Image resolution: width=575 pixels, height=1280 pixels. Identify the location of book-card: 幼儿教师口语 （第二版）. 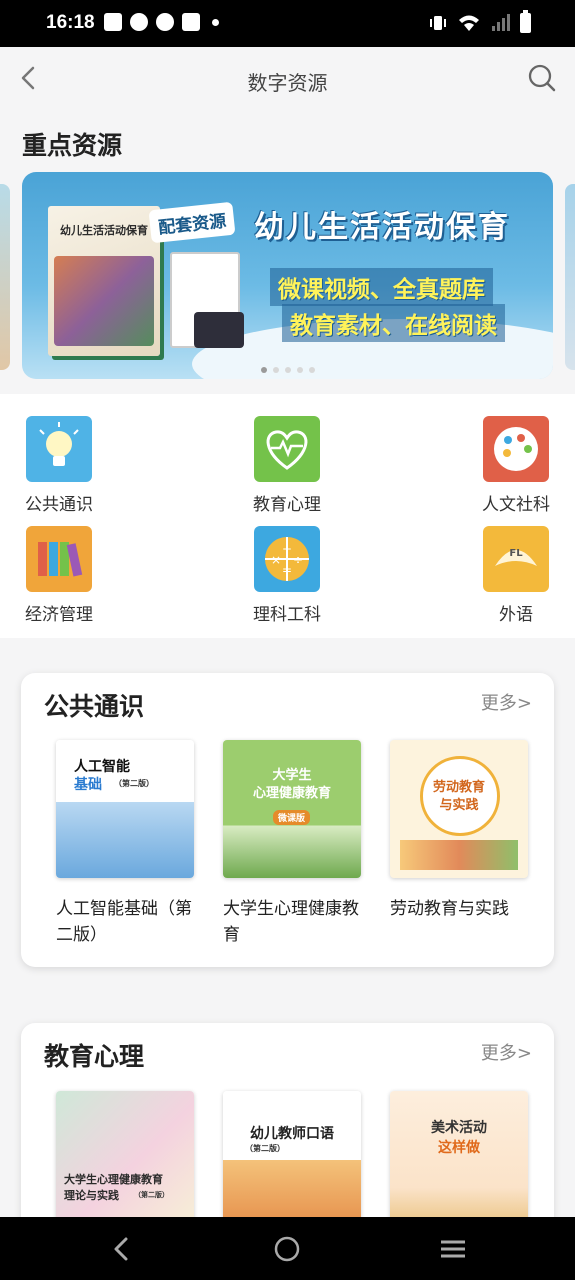
(293, 1160).